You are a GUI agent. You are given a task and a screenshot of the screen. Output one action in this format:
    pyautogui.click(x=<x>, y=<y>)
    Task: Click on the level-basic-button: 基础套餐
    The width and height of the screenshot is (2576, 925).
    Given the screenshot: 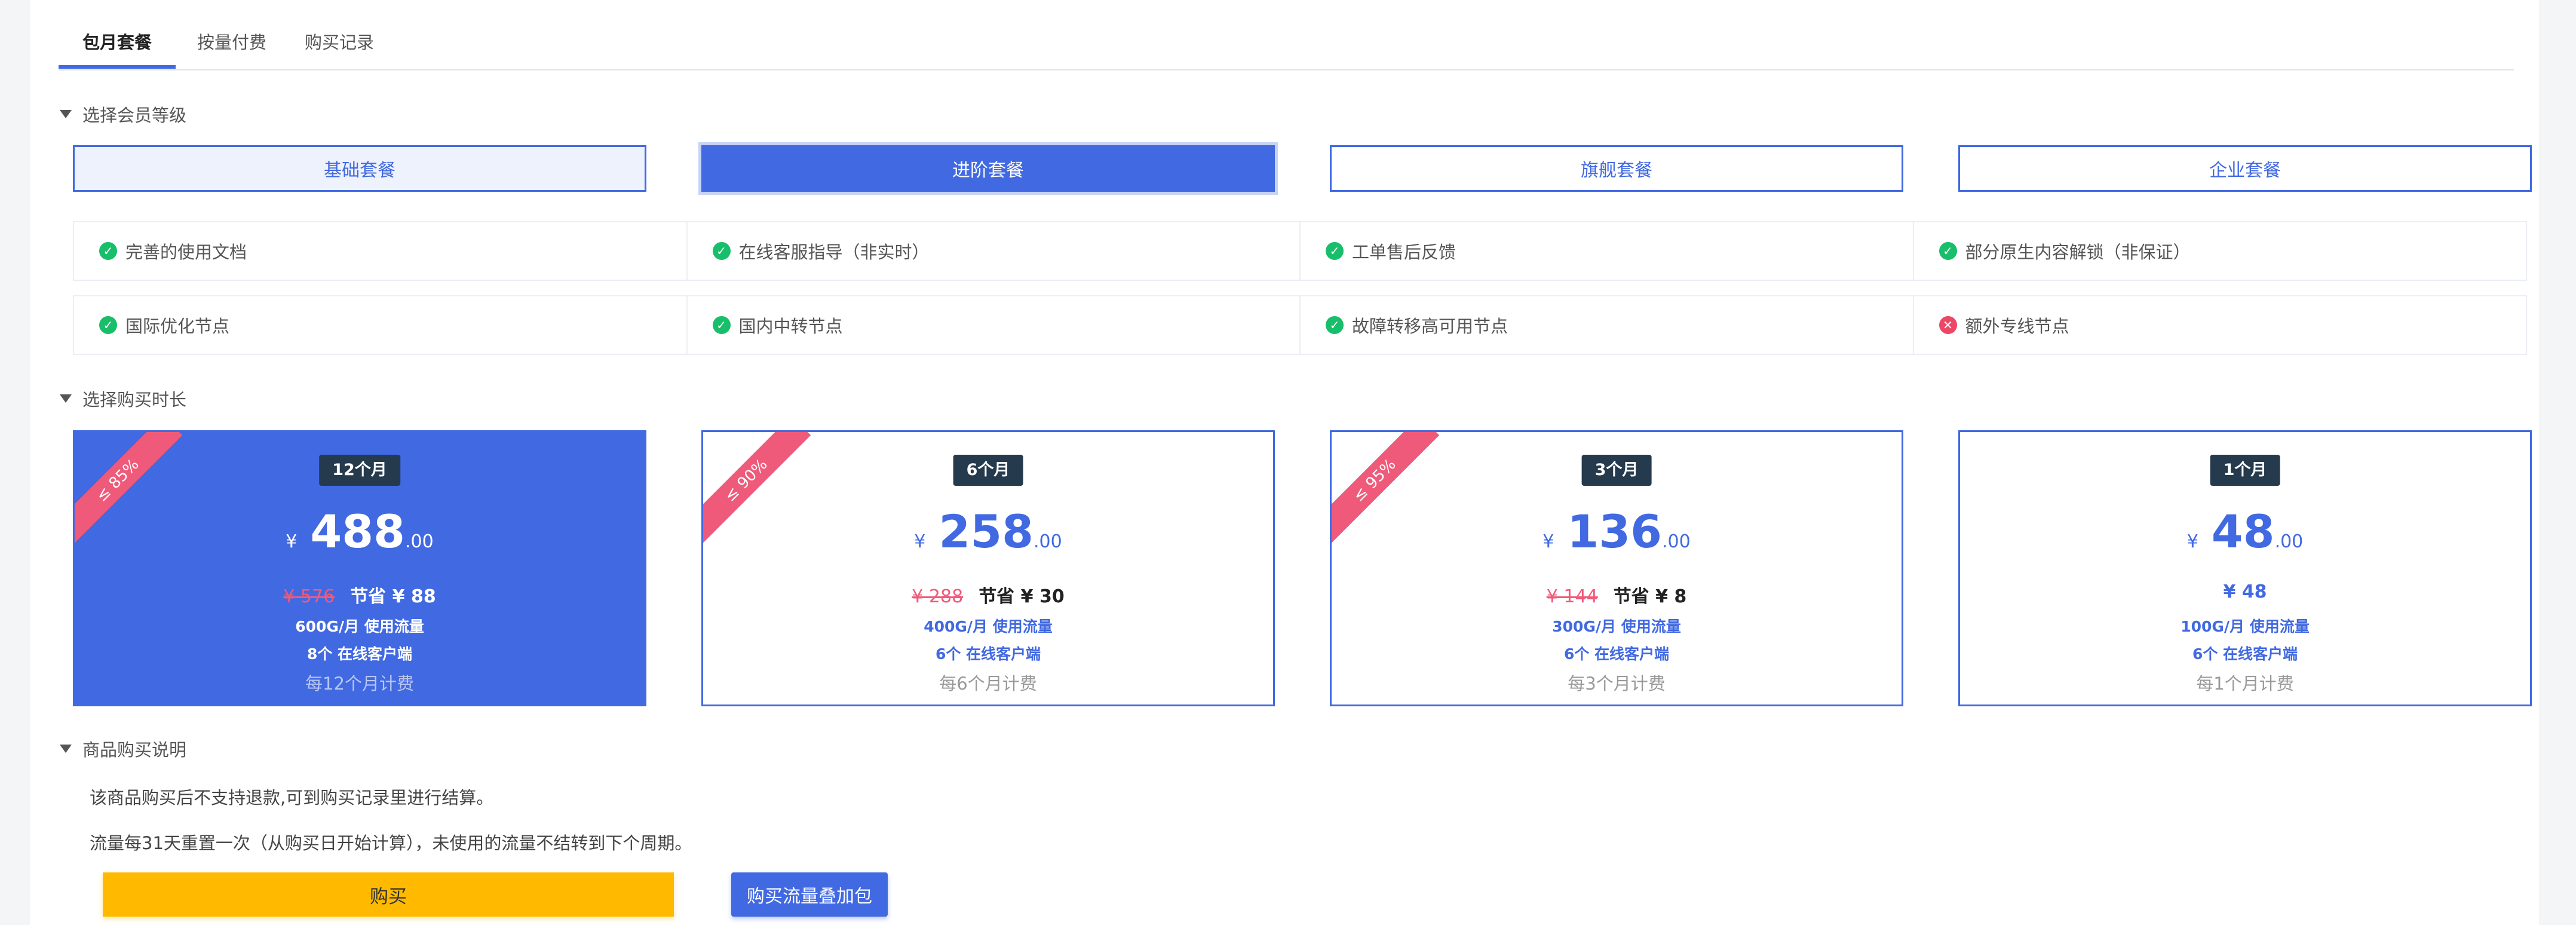 What is the action you would take?
    pyautogui.click(x=360, y=168)
    